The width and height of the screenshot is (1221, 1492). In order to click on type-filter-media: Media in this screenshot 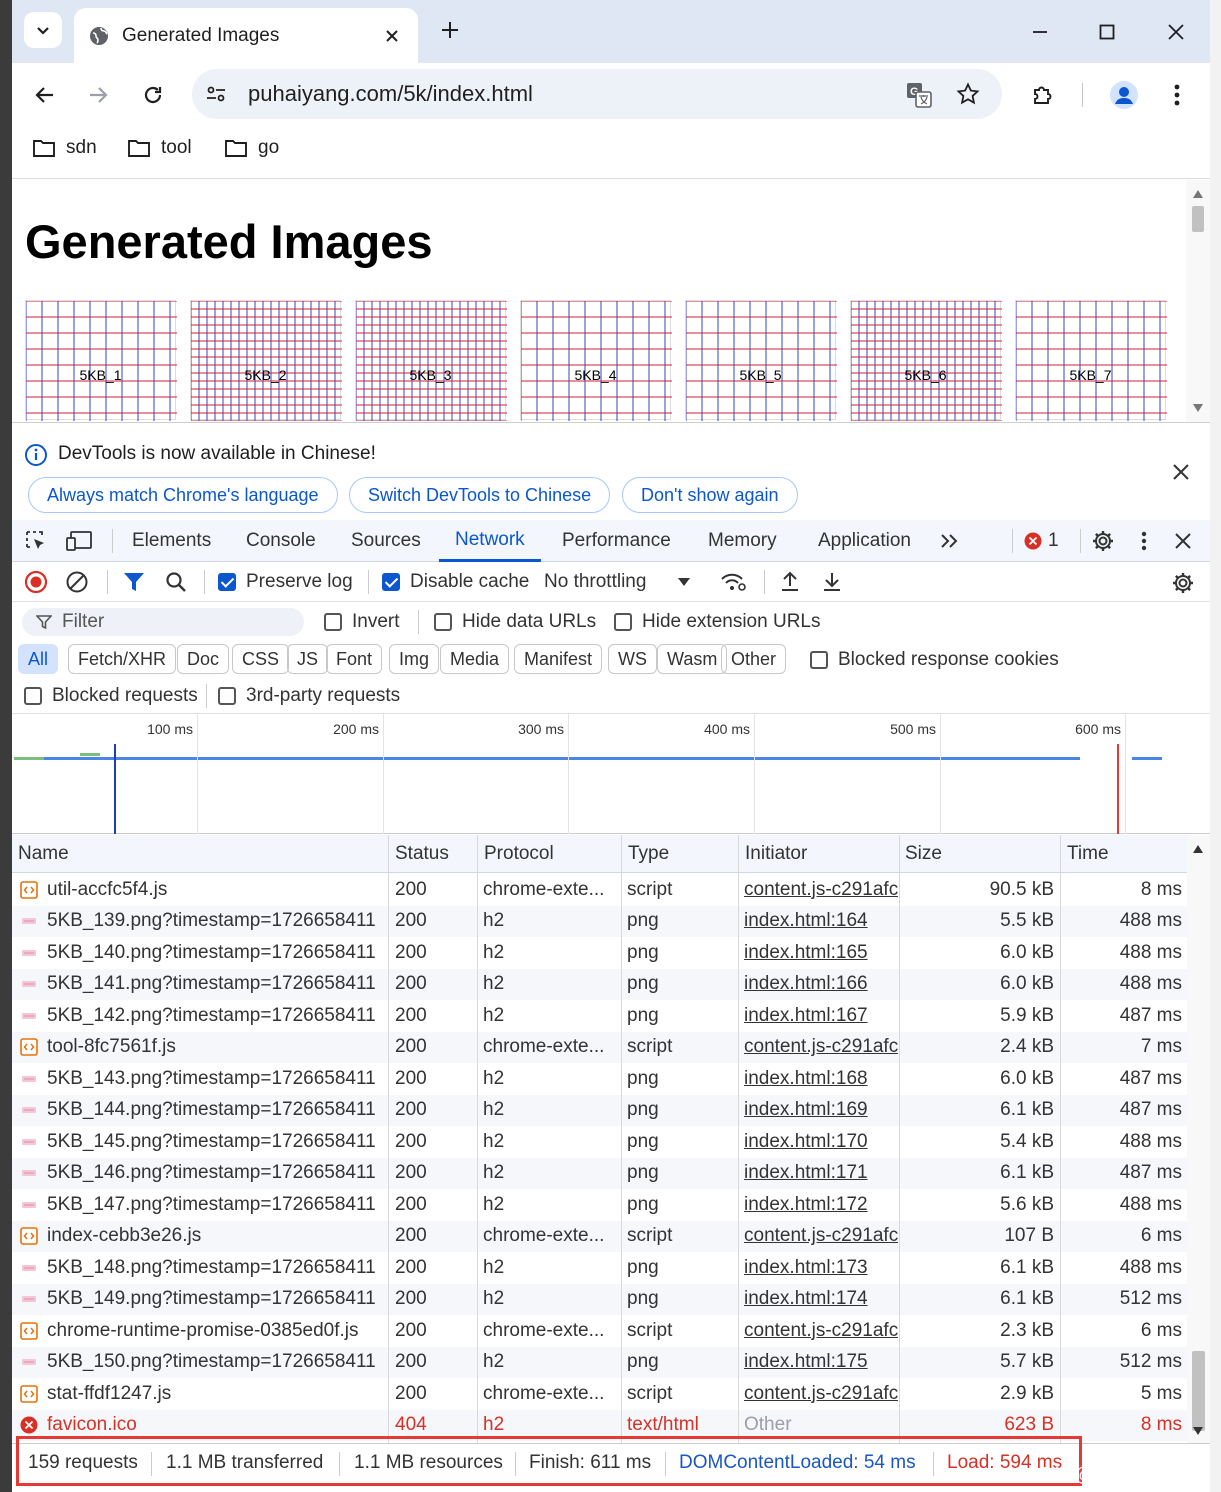, I will do `click(475, 659)`.